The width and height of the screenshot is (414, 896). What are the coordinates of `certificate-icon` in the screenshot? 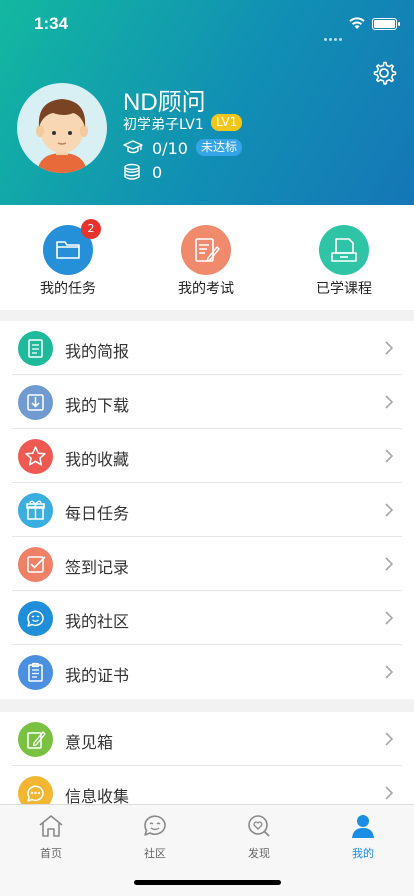 It's located at (35, 672).